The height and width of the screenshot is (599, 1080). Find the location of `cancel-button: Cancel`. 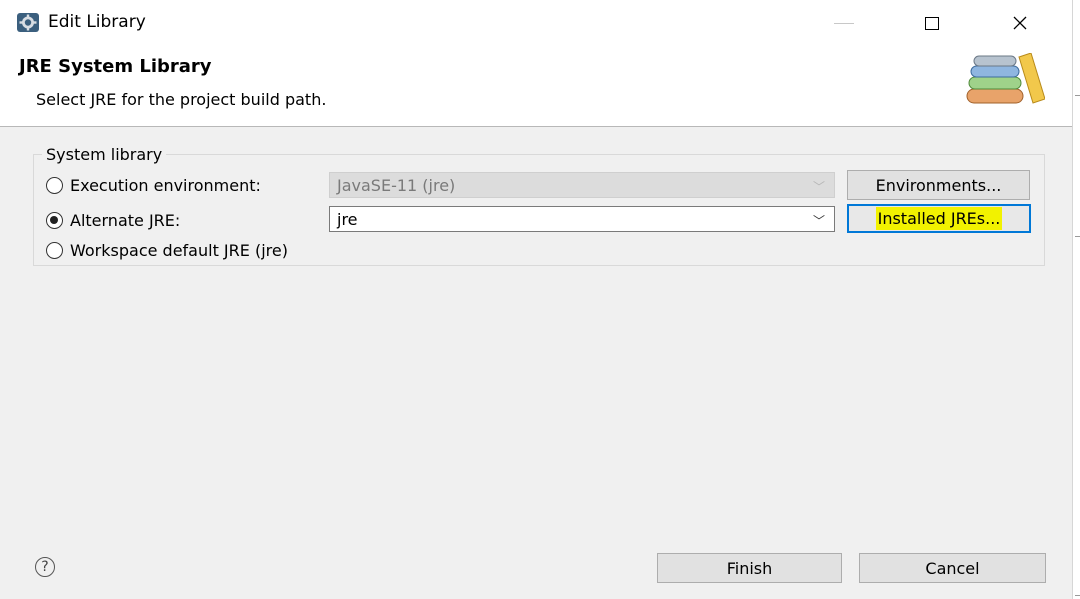

cancel-button: Cancel is located at coordinates (952, 568).